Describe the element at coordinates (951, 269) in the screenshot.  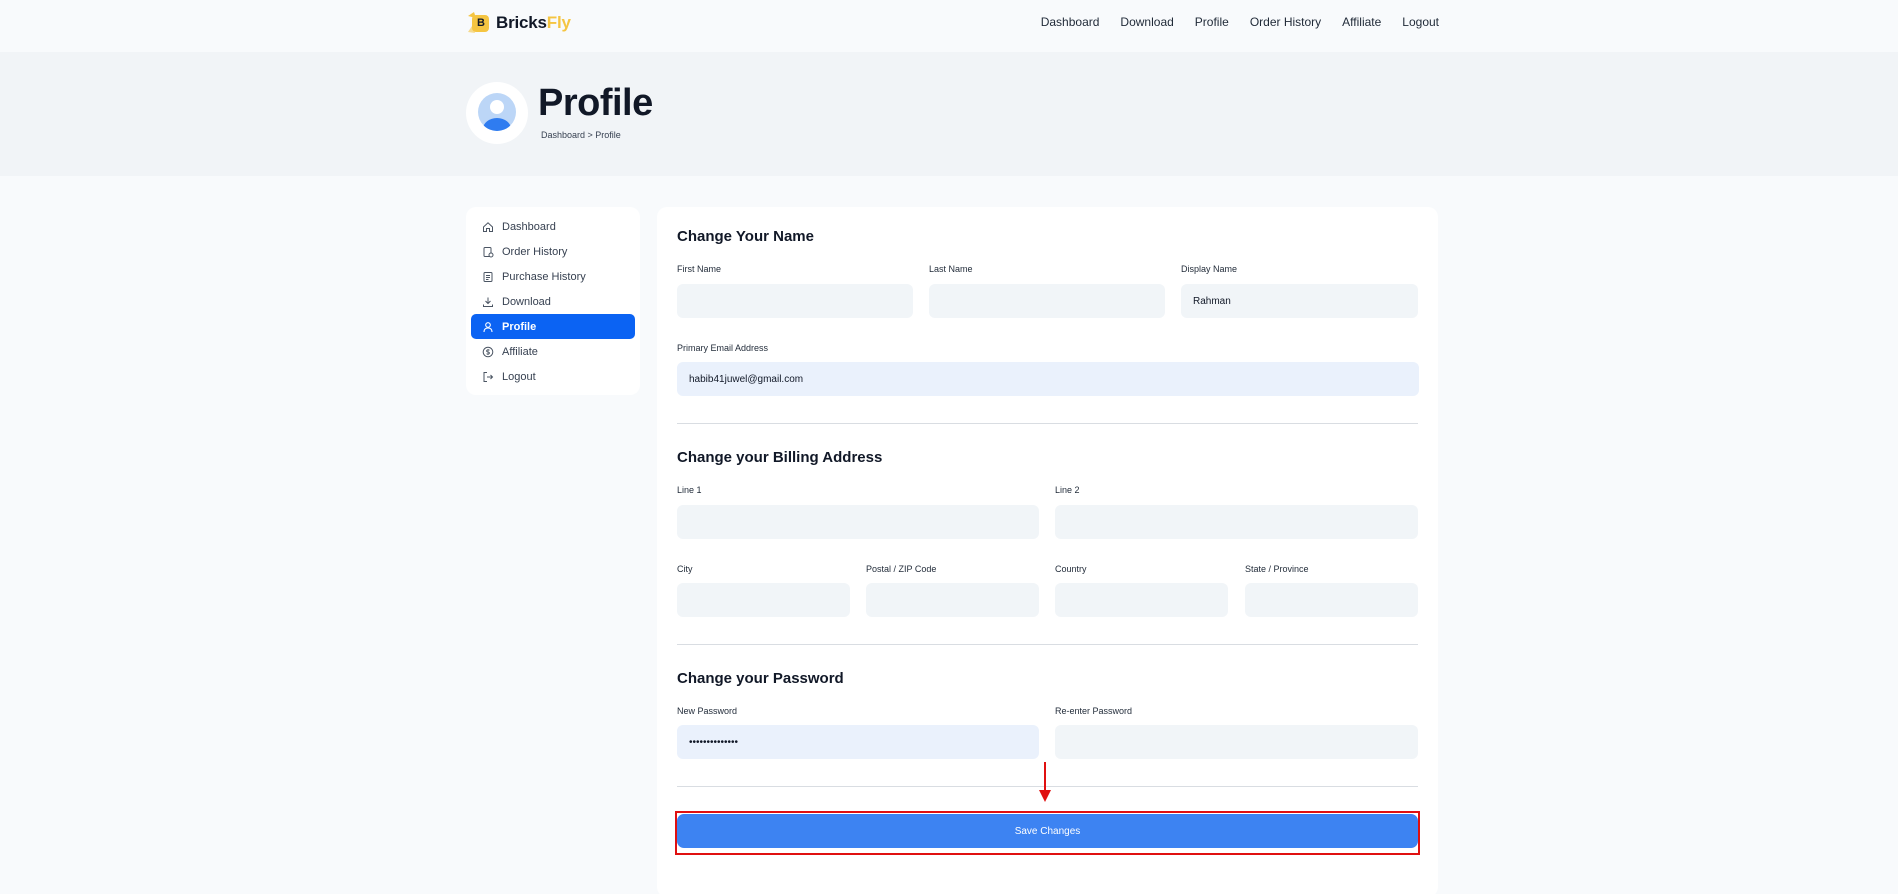
I see `last-name-label: Last Name` at that location.